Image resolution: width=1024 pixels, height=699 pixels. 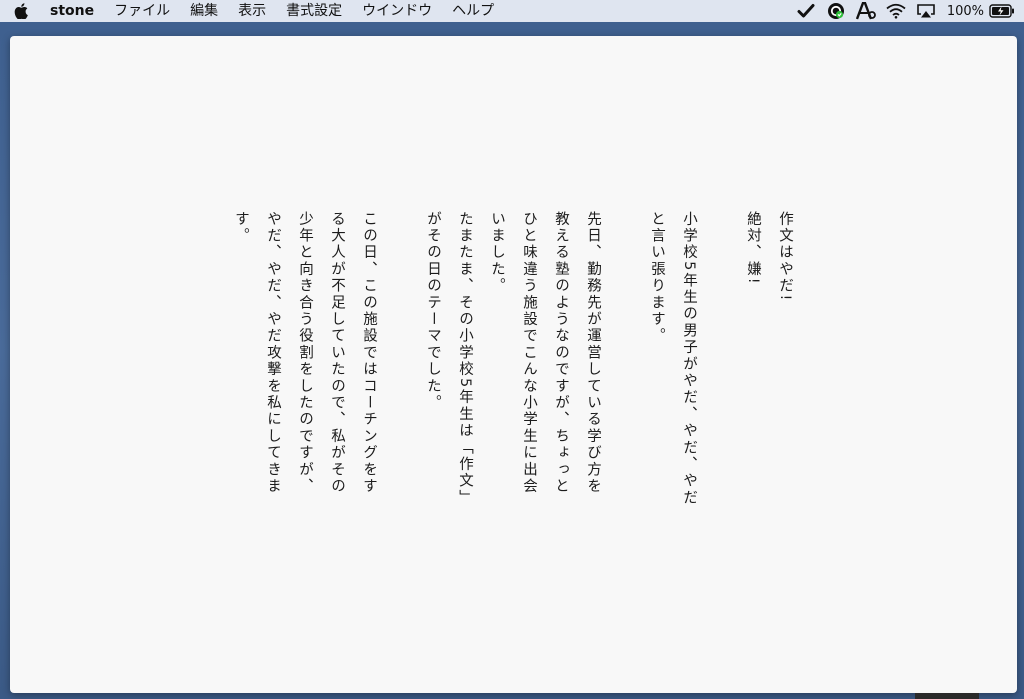 What do you see at coordinates (1002, 11) in the screenshot?
I see `battery-charging-icon` at bounding box center [1002, 11].